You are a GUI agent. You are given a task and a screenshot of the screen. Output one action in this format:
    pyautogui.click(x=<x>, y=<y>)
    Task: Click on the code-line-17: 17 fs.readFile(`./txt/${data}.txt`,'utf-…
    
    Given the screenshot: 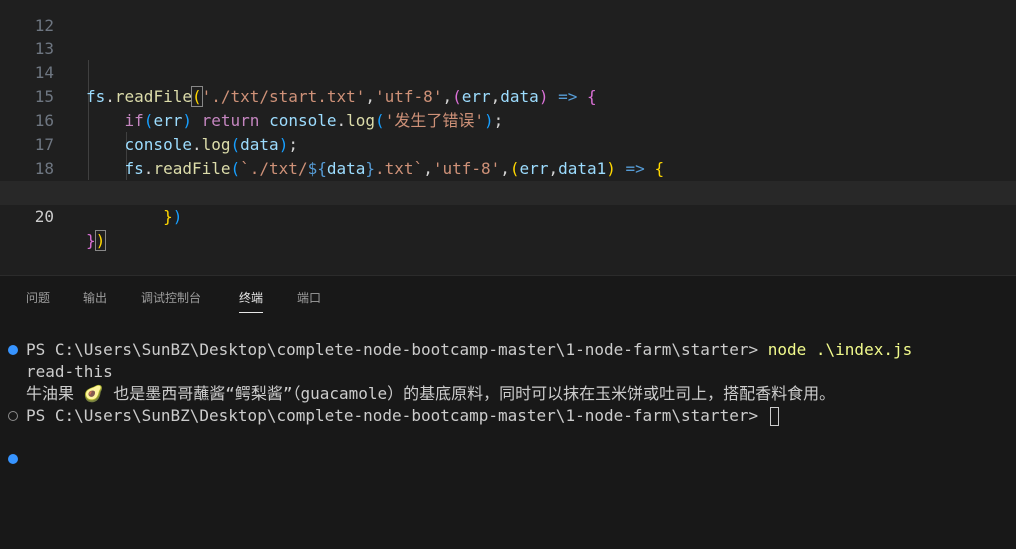 What is the action you would take?
    pyautogui.click(x=508, y=143)
    